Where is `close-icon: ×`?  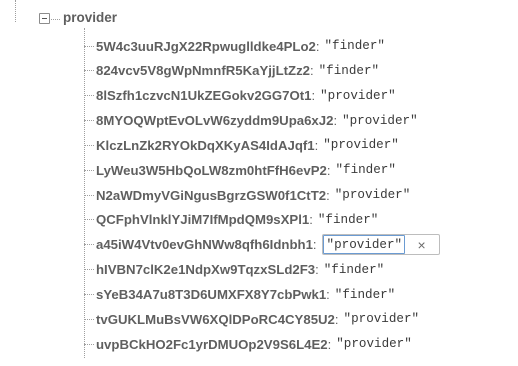
close-icon: × is located at coordinates (422, 244).